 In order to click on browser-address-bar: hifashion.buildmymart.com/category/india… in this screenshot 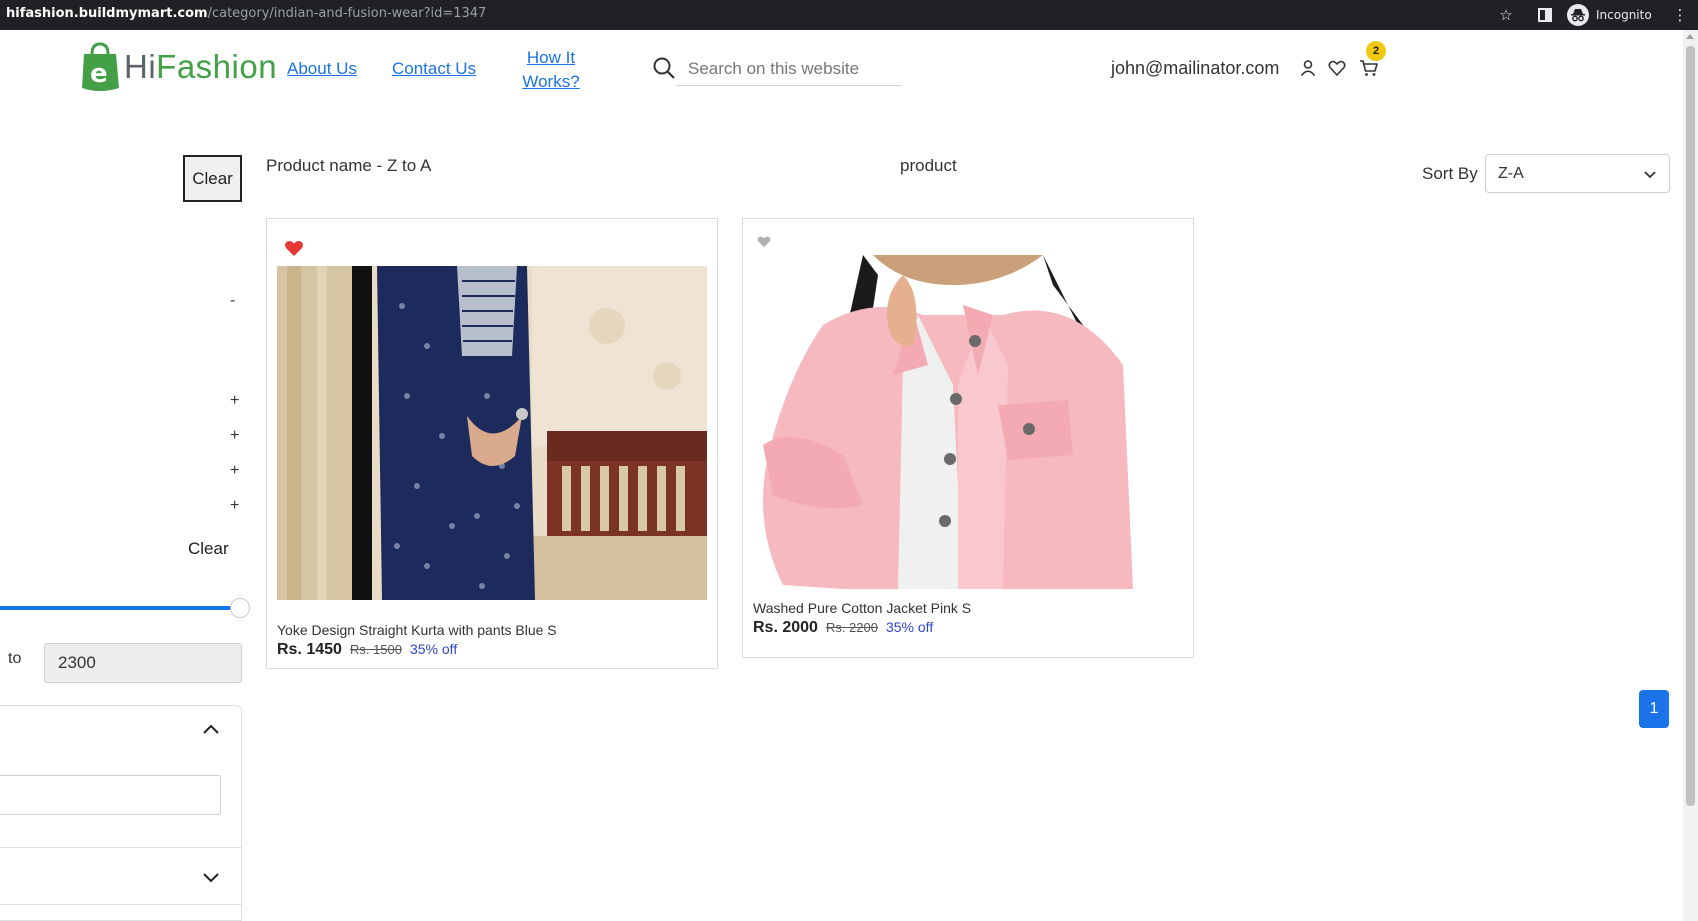, I will do `click(849, 15)`.